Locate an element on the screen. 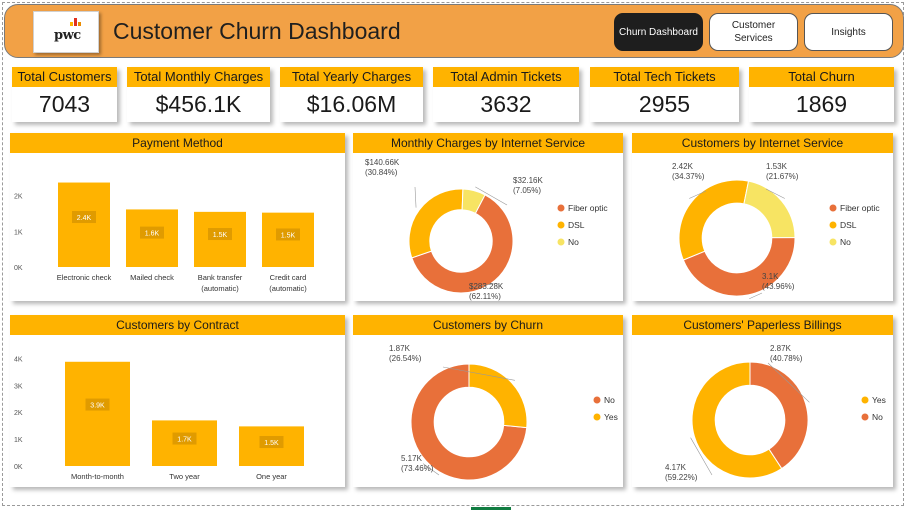 The width and height of the screenshot is (906, 510). legend-label: No is located at coordinates (845, 242).